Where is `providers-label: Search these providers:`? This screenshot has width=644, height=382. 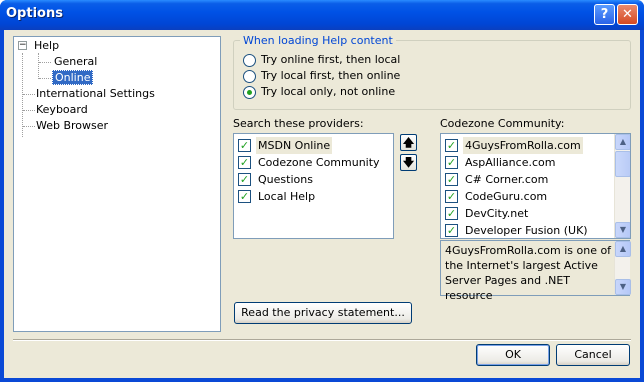
providers-label: Search these providers: is located at coordinates (298, 123).